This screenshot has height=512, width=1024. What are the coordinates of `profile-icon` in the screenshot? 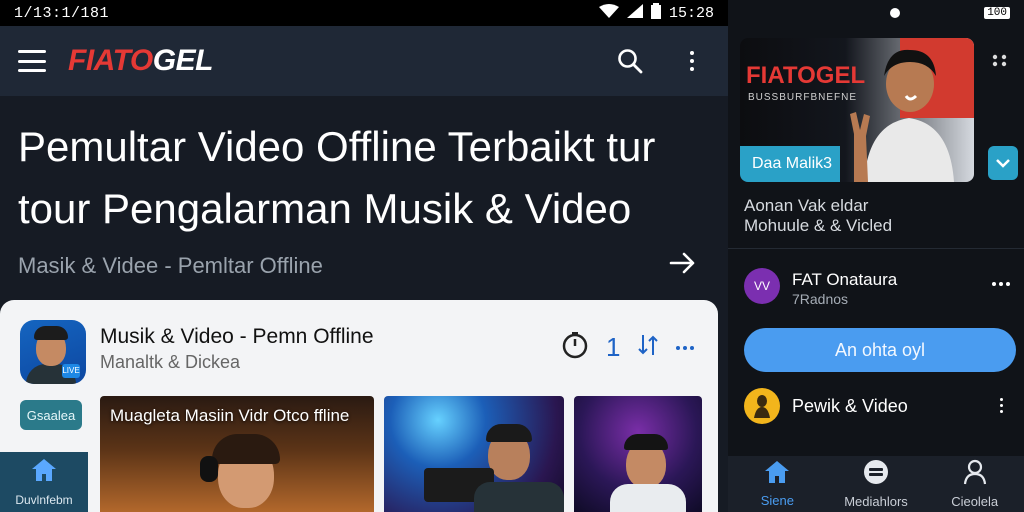 It's located at (975, 474).